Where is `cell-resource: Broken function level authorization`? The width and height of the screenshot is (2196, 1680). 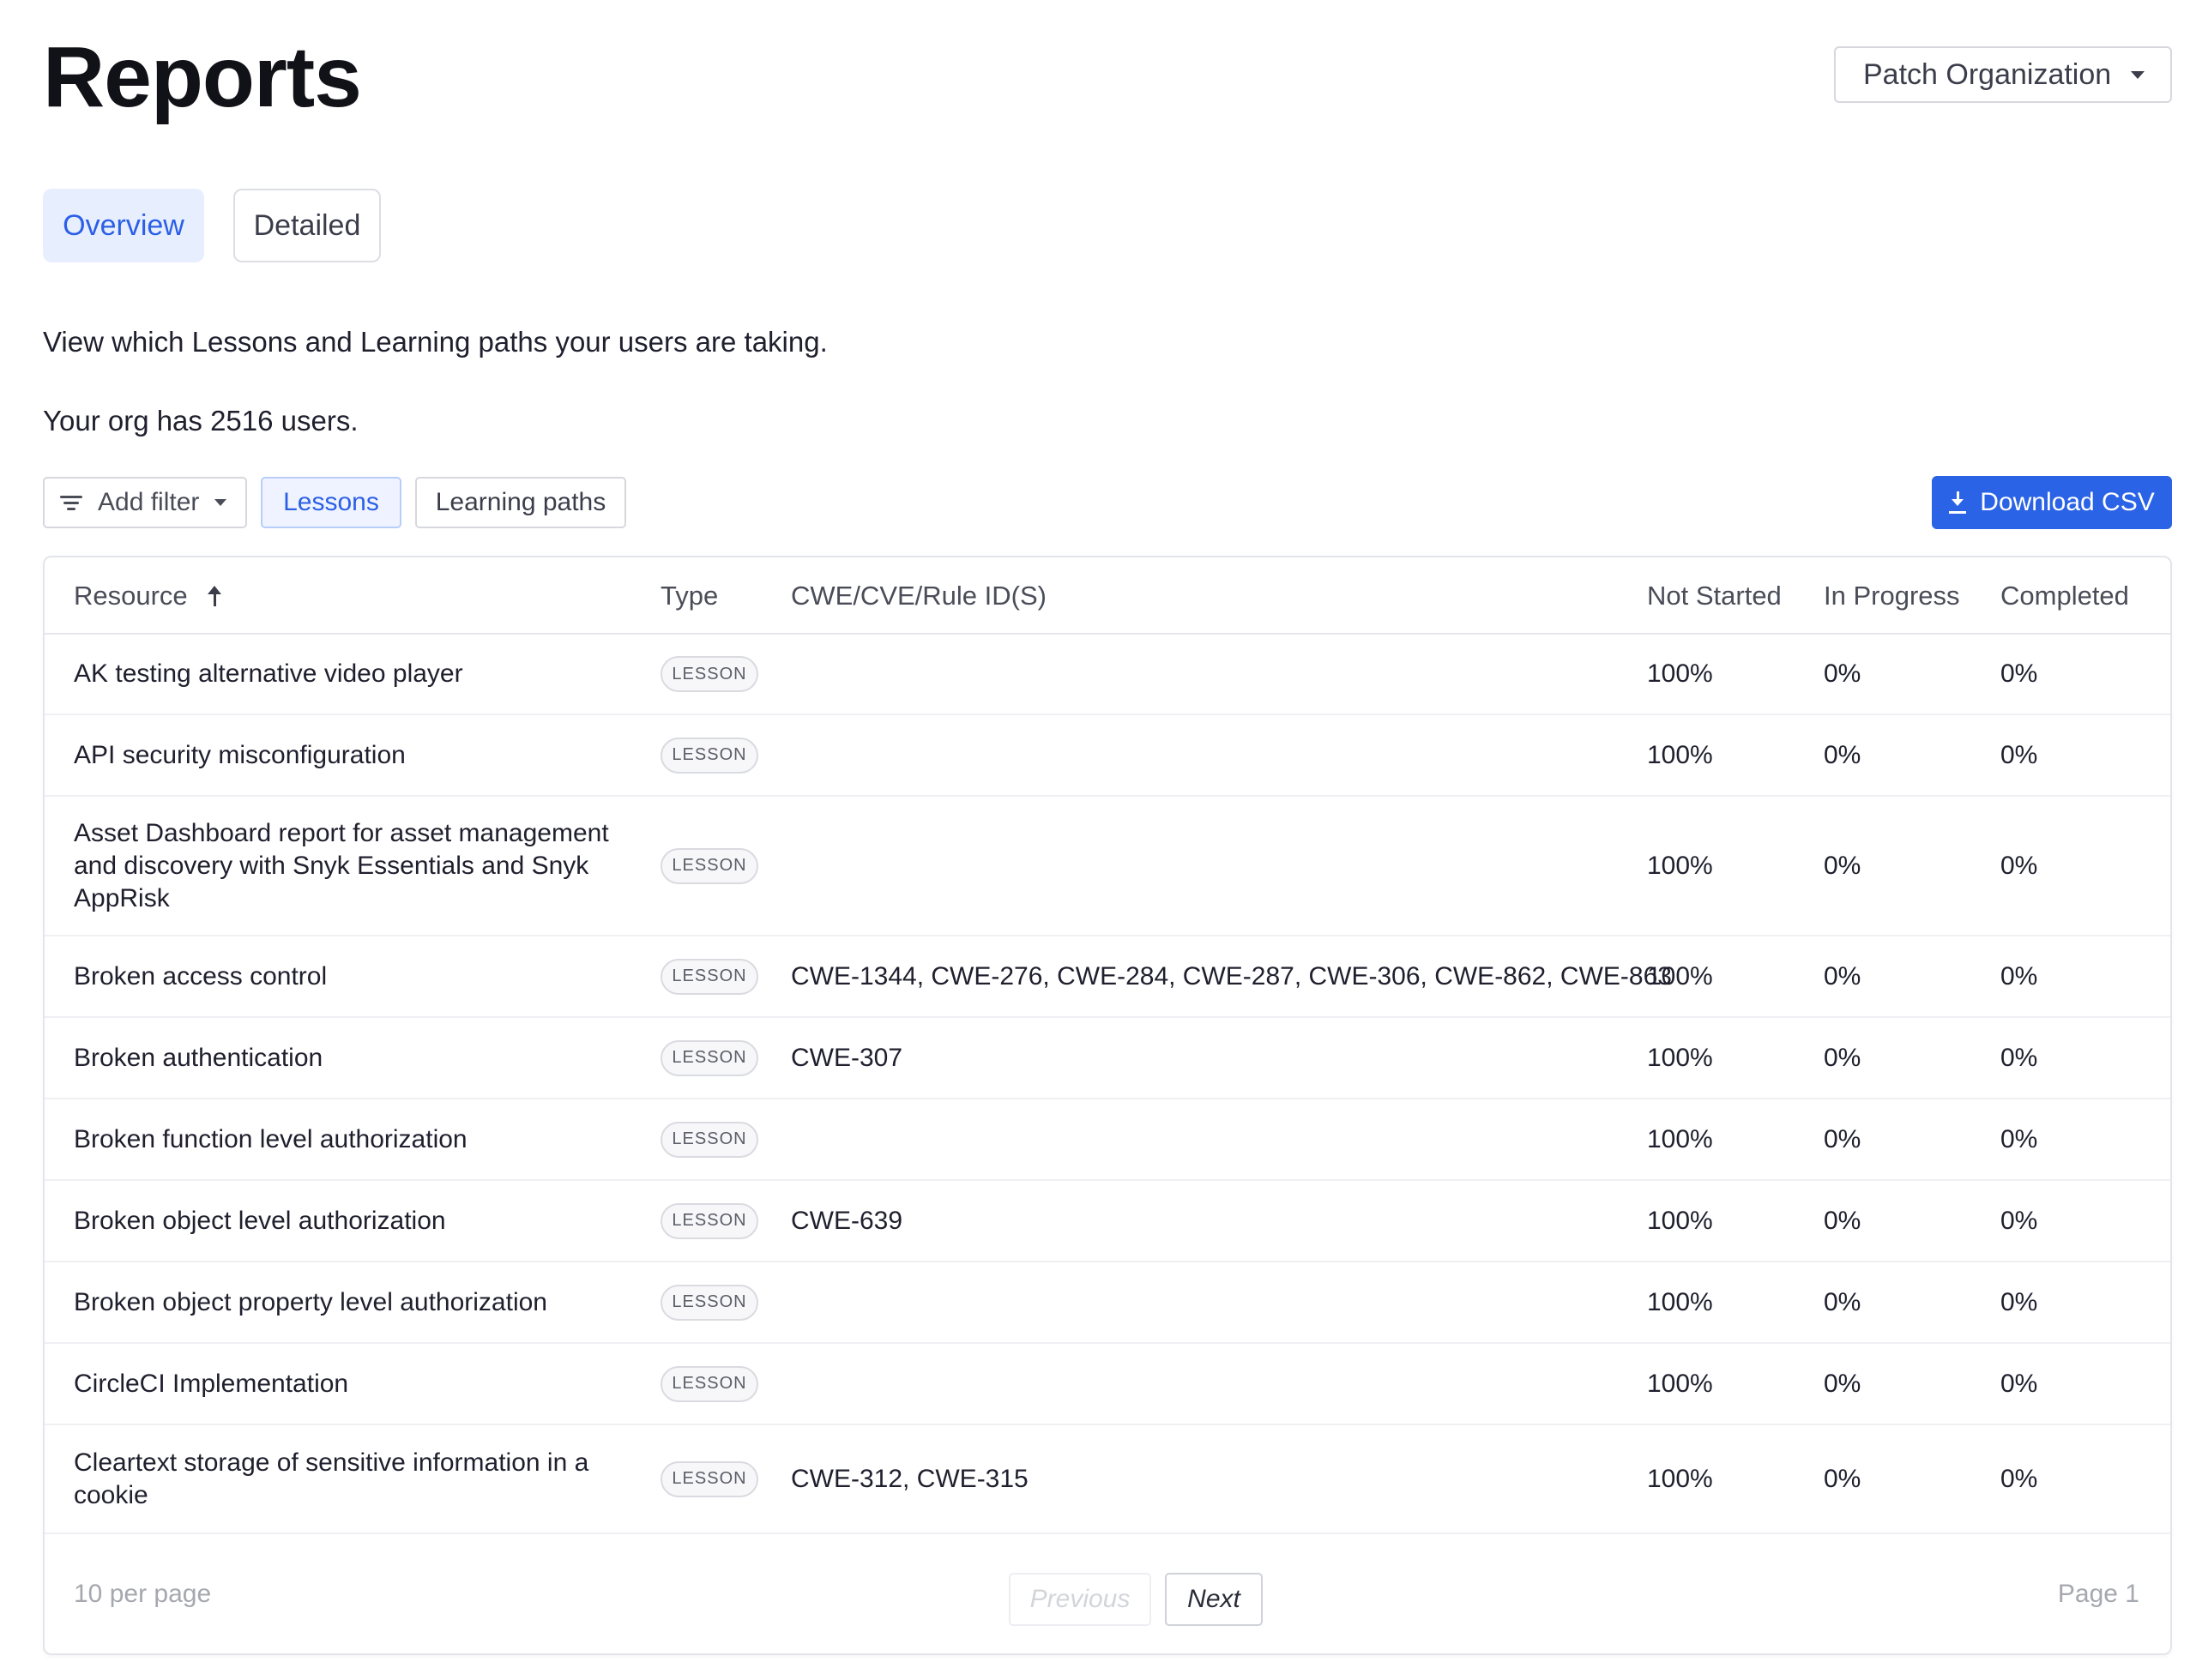
cell-resource: Broken function level authorization is located at coordinates (357, 1139).